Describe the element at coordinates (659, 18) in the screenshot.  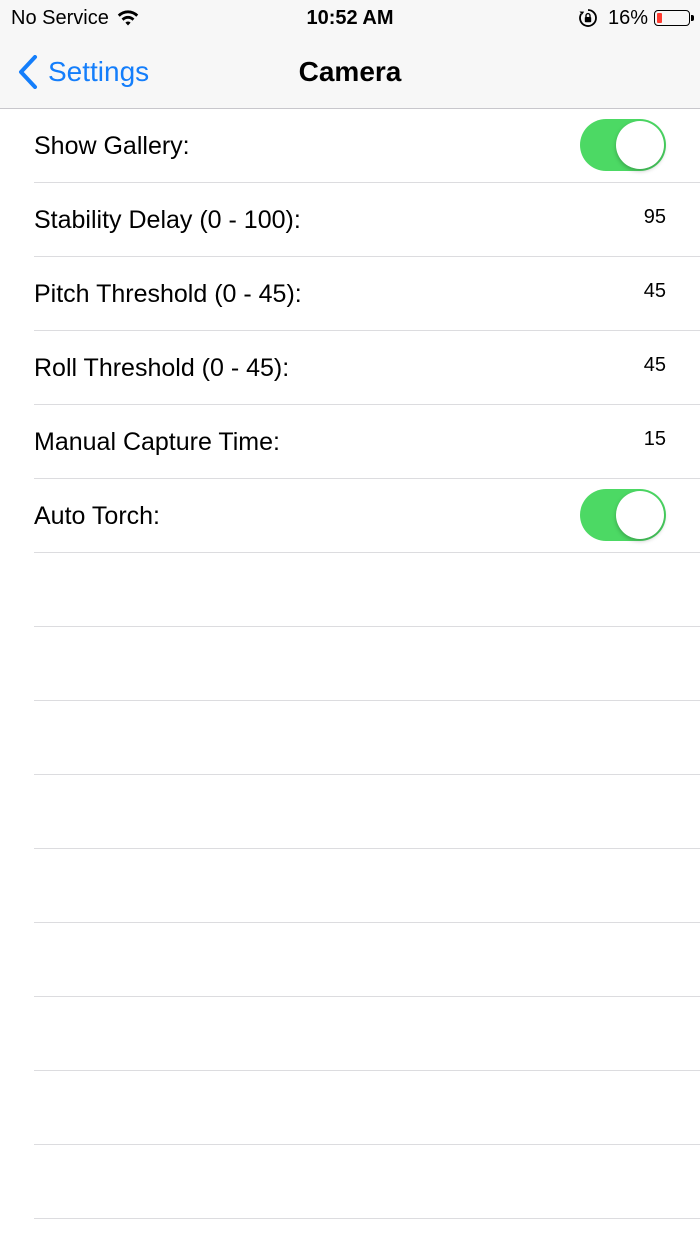
I see `battery-level` at that location.